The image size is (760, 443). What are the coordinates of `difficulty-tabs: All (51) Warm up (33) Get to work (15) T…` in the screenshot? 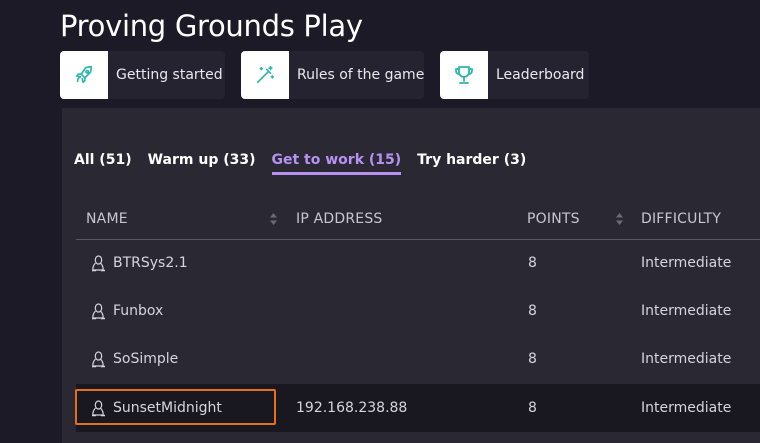 It's located at (308, 163).